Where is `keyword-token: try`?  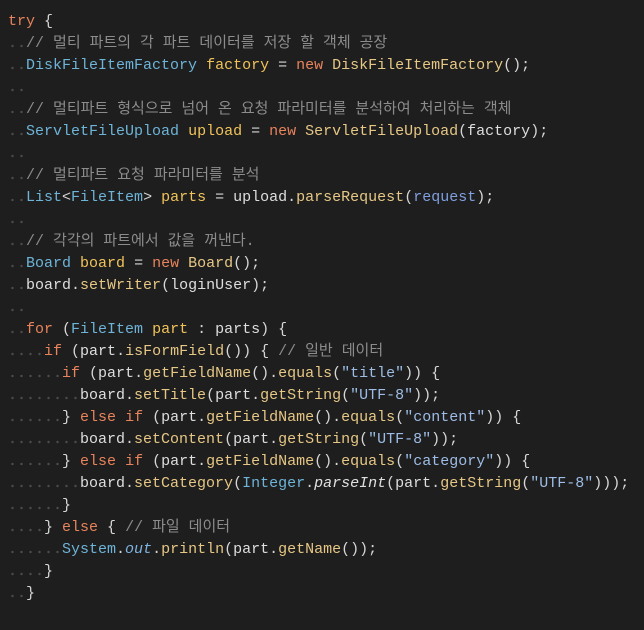
keyword-token: try is located at coordinates (22, 21).